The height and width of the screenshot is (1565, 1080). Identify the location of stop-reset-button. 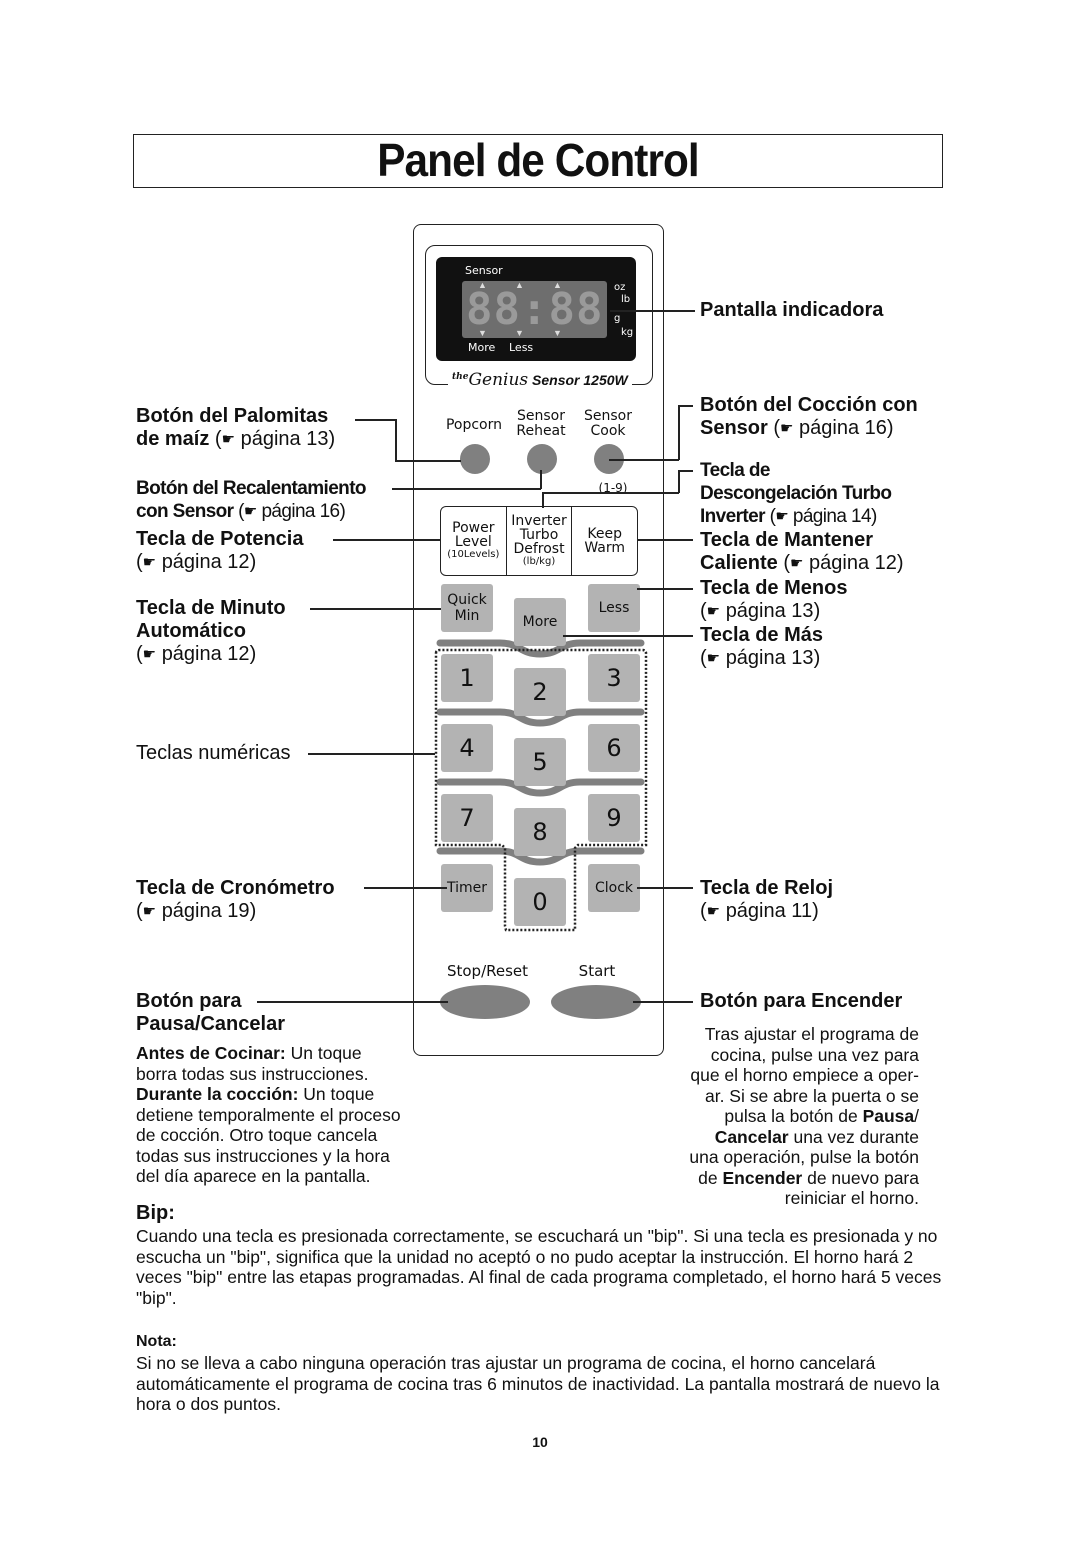
(485, 1002).